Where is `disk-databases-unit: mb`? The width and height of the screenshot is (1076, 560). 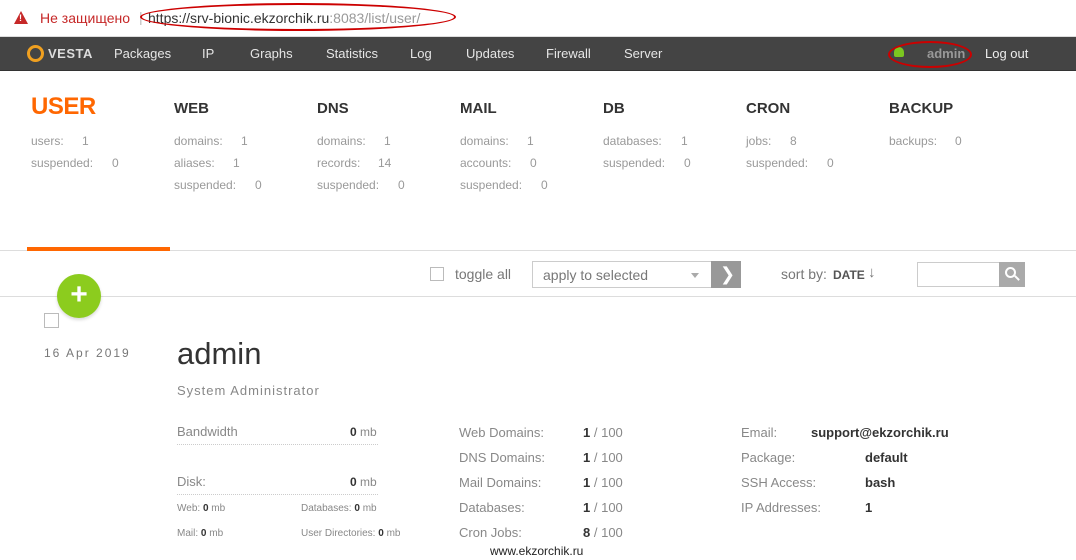
disk-databases-unit: mb is located at coordinates (369, 508).